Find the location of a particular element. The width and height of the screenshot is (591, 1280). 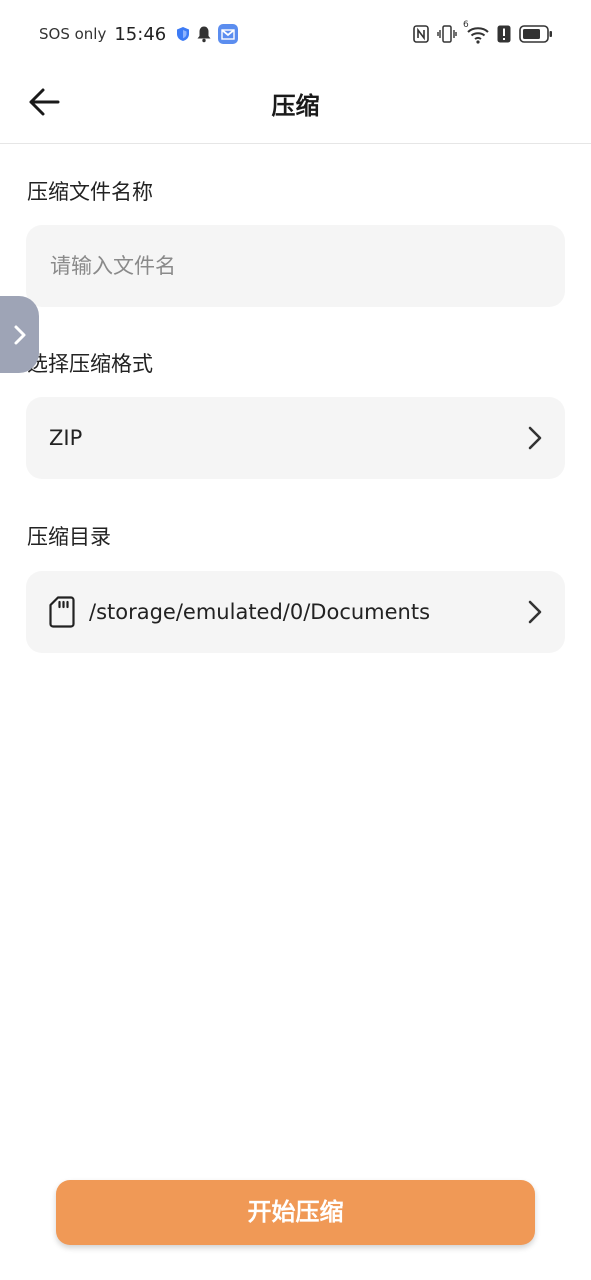

clock-text: 15:46 is located at coordinates (140, 34).